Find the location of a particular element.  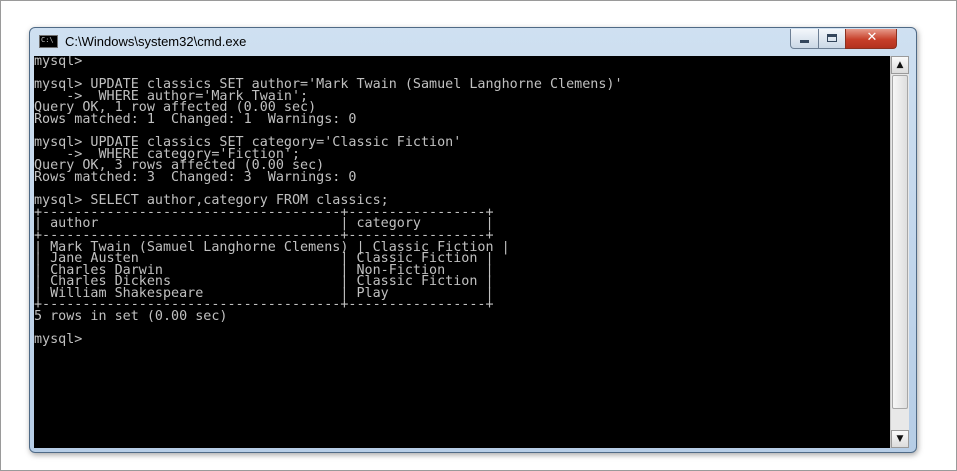

vertical-scrollbar: ▲ ▼ is located at coordinates (899, 252).